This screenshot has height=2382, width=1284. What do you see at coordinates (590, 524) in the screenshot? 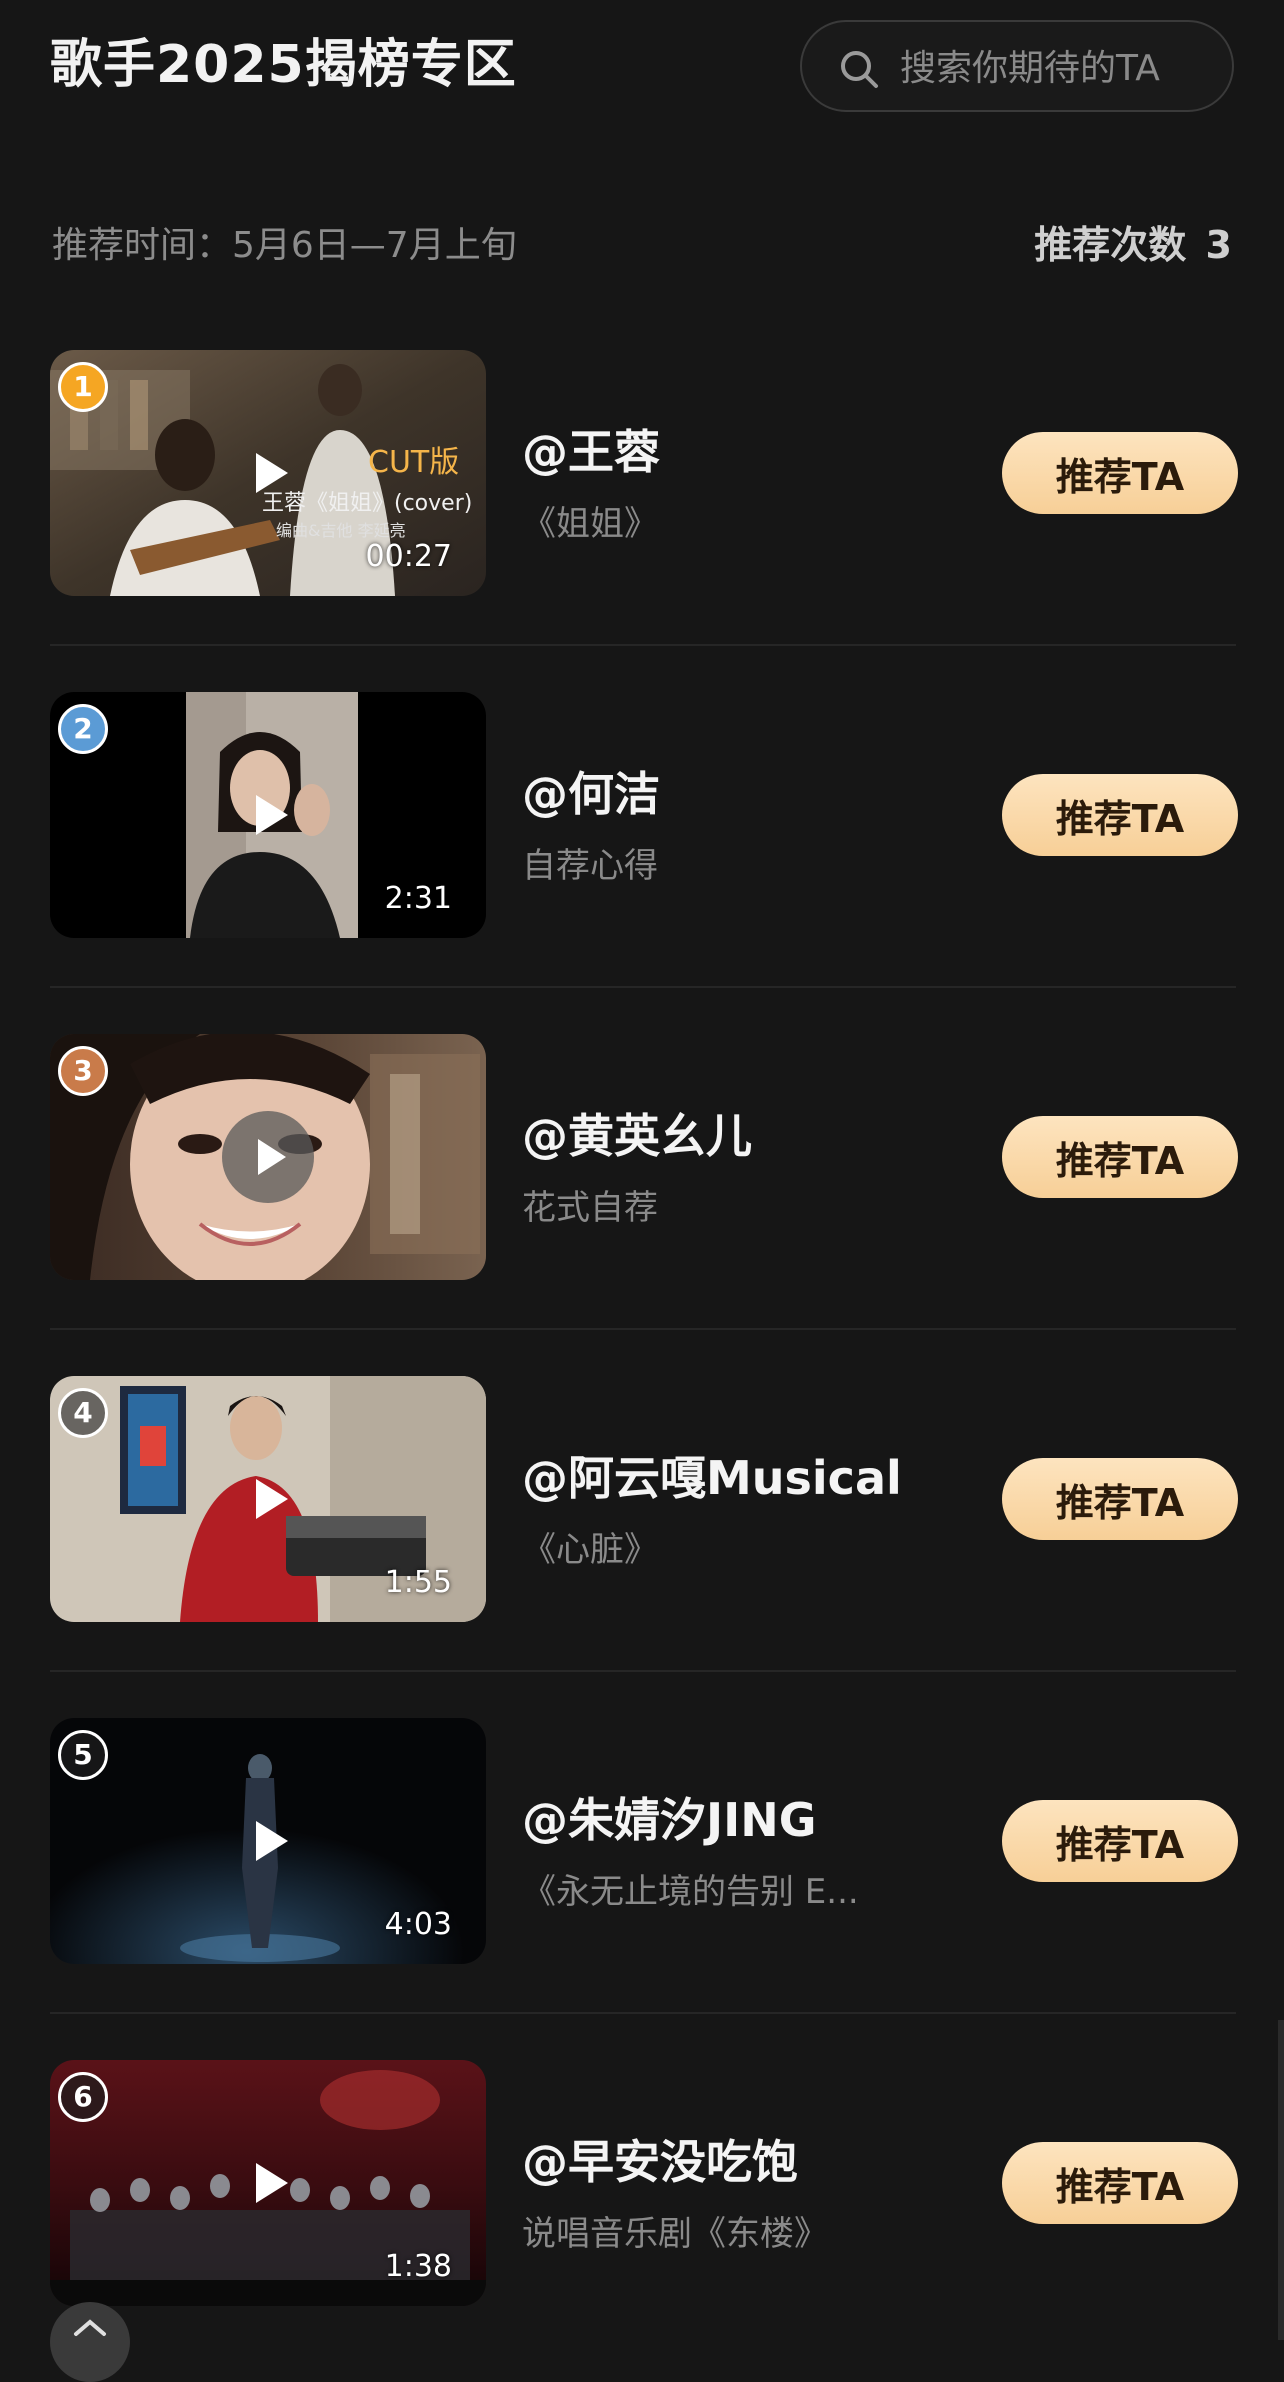
I see `song-title: 《姐姐》` at bounding box center [590, 524].